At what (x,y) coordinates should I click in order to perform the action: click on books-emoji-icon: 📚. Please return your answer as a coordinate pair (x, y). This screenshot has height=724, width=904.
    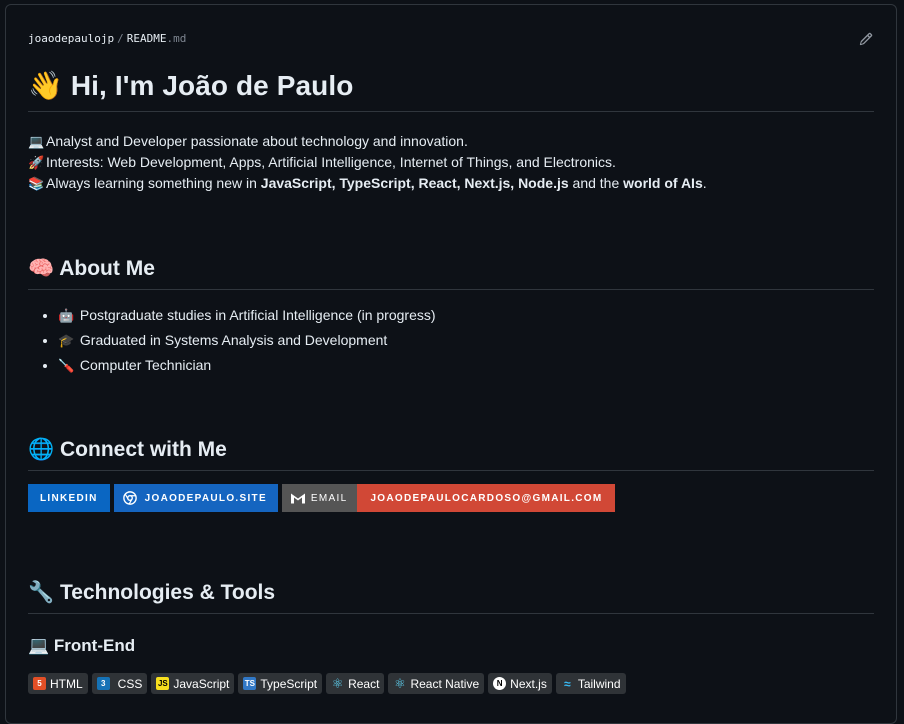
    Looking at the image, I should click on (36, 183).